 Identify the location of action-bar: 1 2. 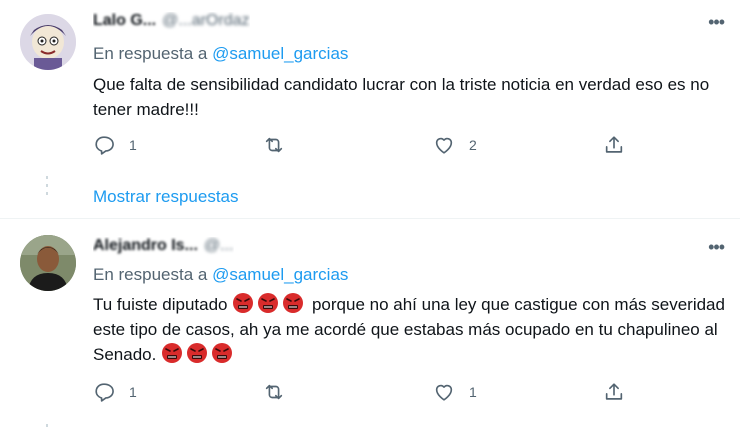
(363, 147).